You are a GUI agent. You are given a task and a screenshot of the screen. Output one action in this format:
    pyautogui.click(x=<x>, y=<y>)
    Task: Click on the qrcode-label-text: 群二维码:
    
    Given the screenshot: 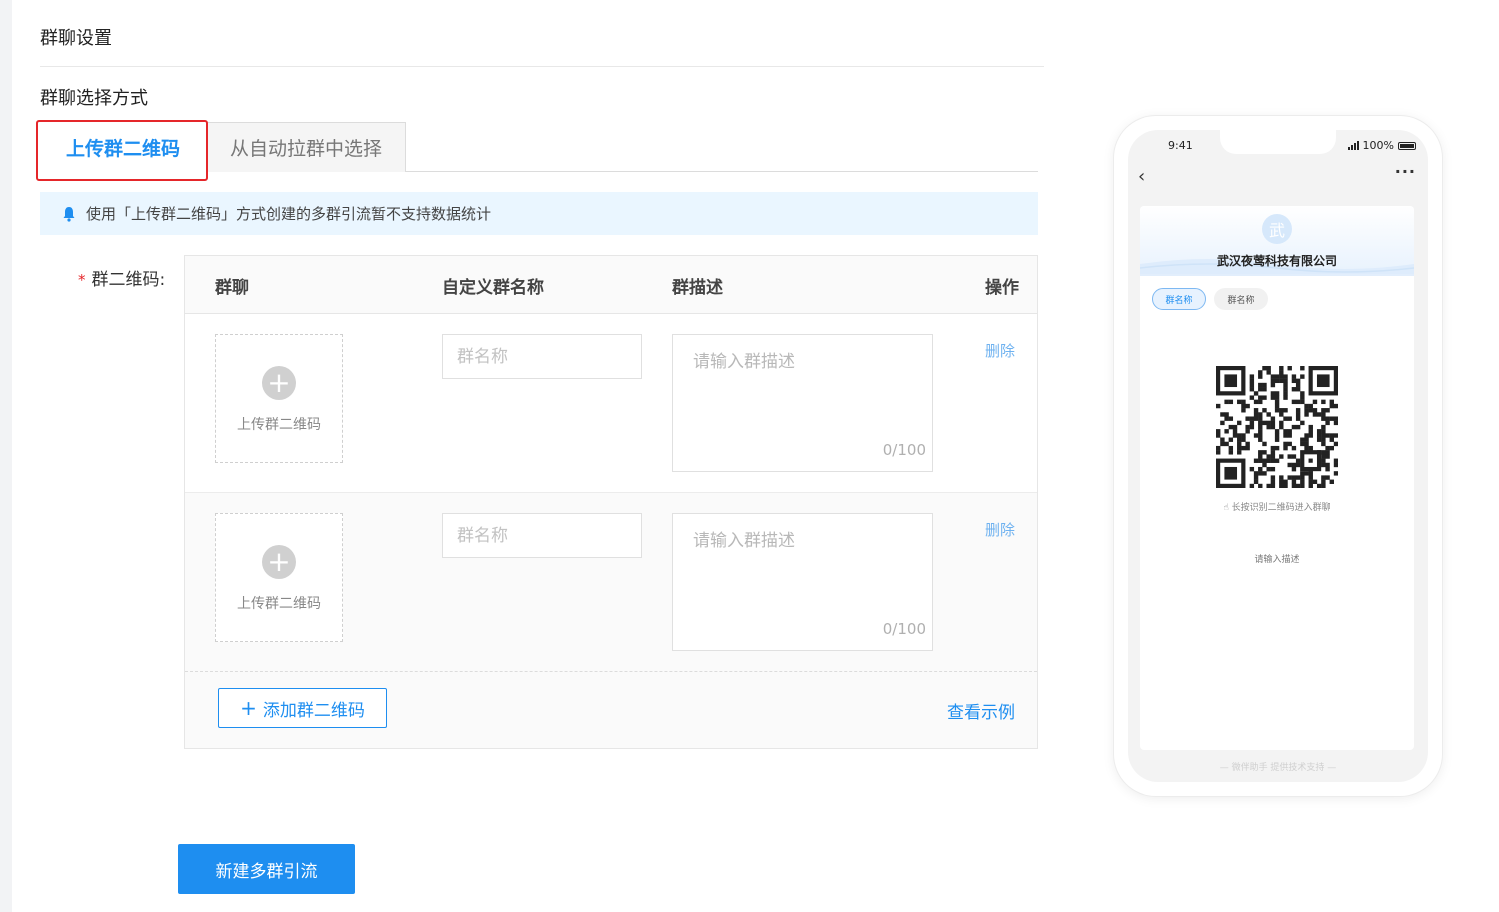 What is the action you would take?
    pyautogui.click(x=128, y=280)
    